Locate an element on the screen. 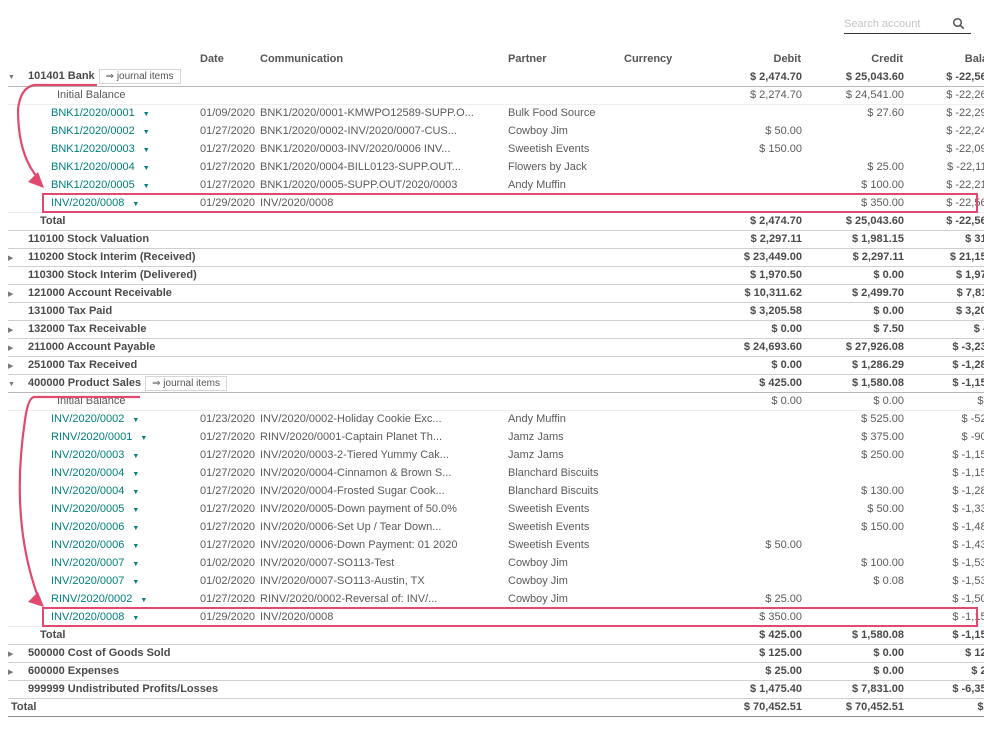 This screenshot has height=737, width=984. search-icon is located at coordinates (958, 23).